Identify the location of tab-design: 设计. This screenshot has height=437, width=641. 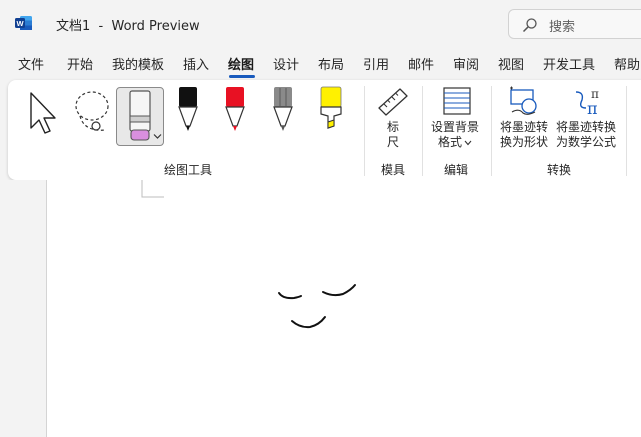
(286, 63).